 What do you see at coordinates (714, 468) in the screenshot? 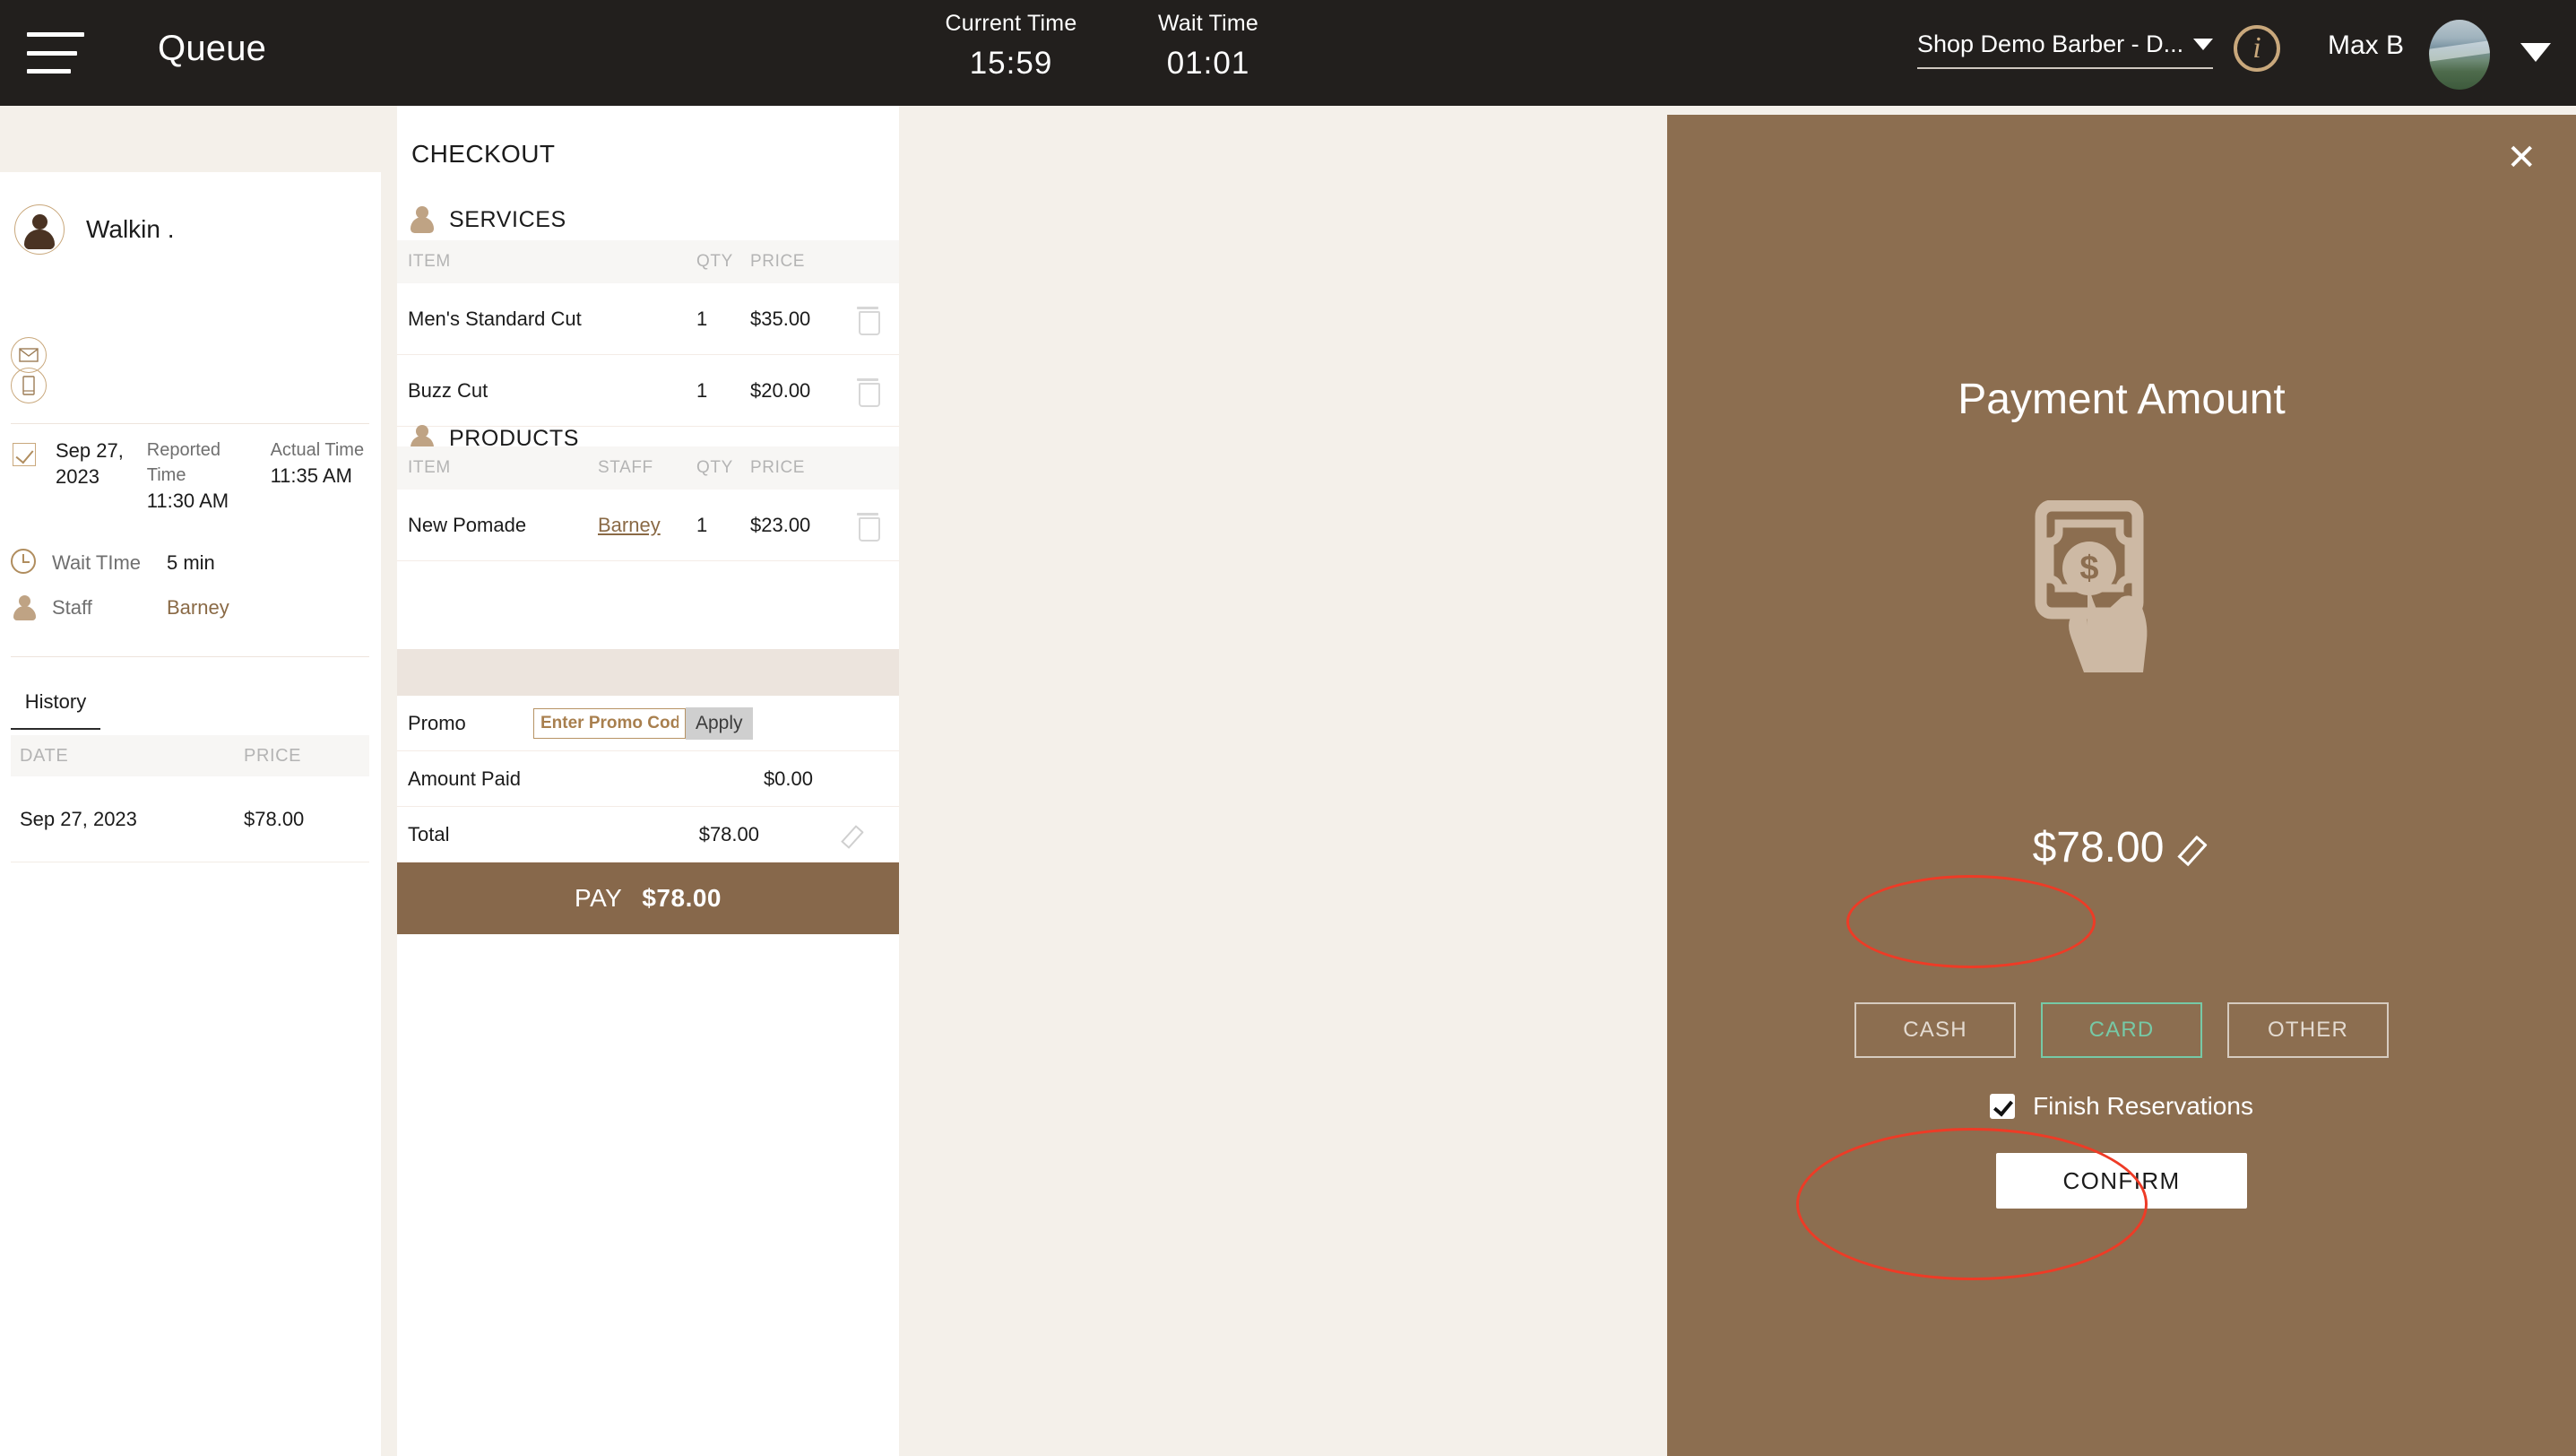
I see `products-col-qty: QTY` at bounding box center [714, 468].